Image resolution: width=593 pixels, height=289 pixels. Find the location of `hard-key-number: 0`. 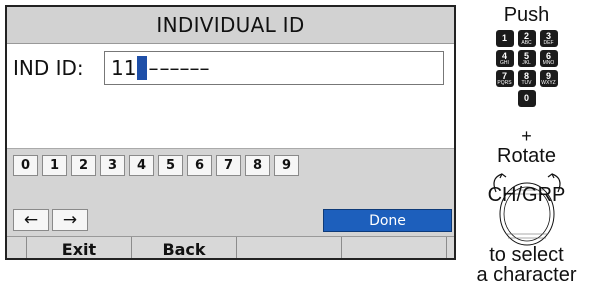

hard-key-number: 0 is located at coordinates (526, 98).